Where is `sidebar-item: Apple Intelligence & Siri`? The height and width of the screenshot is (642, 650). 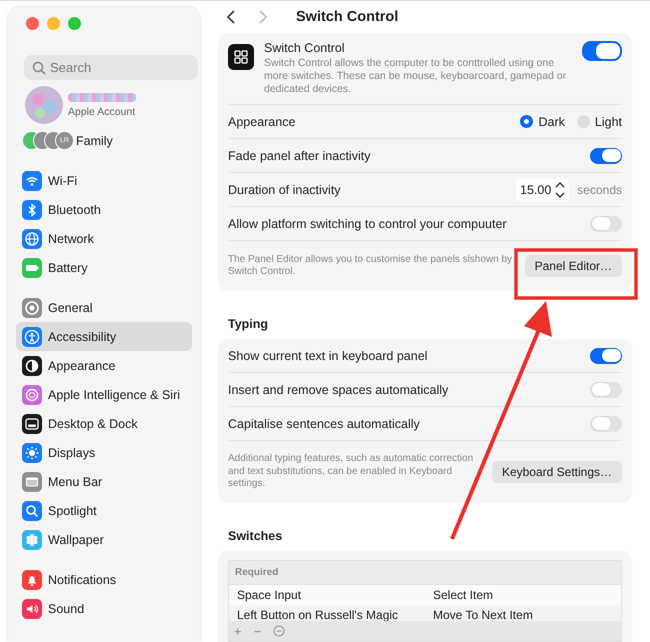 sidebar-item: Apple Intelligence & Siri is located at coordinates (114, 395).